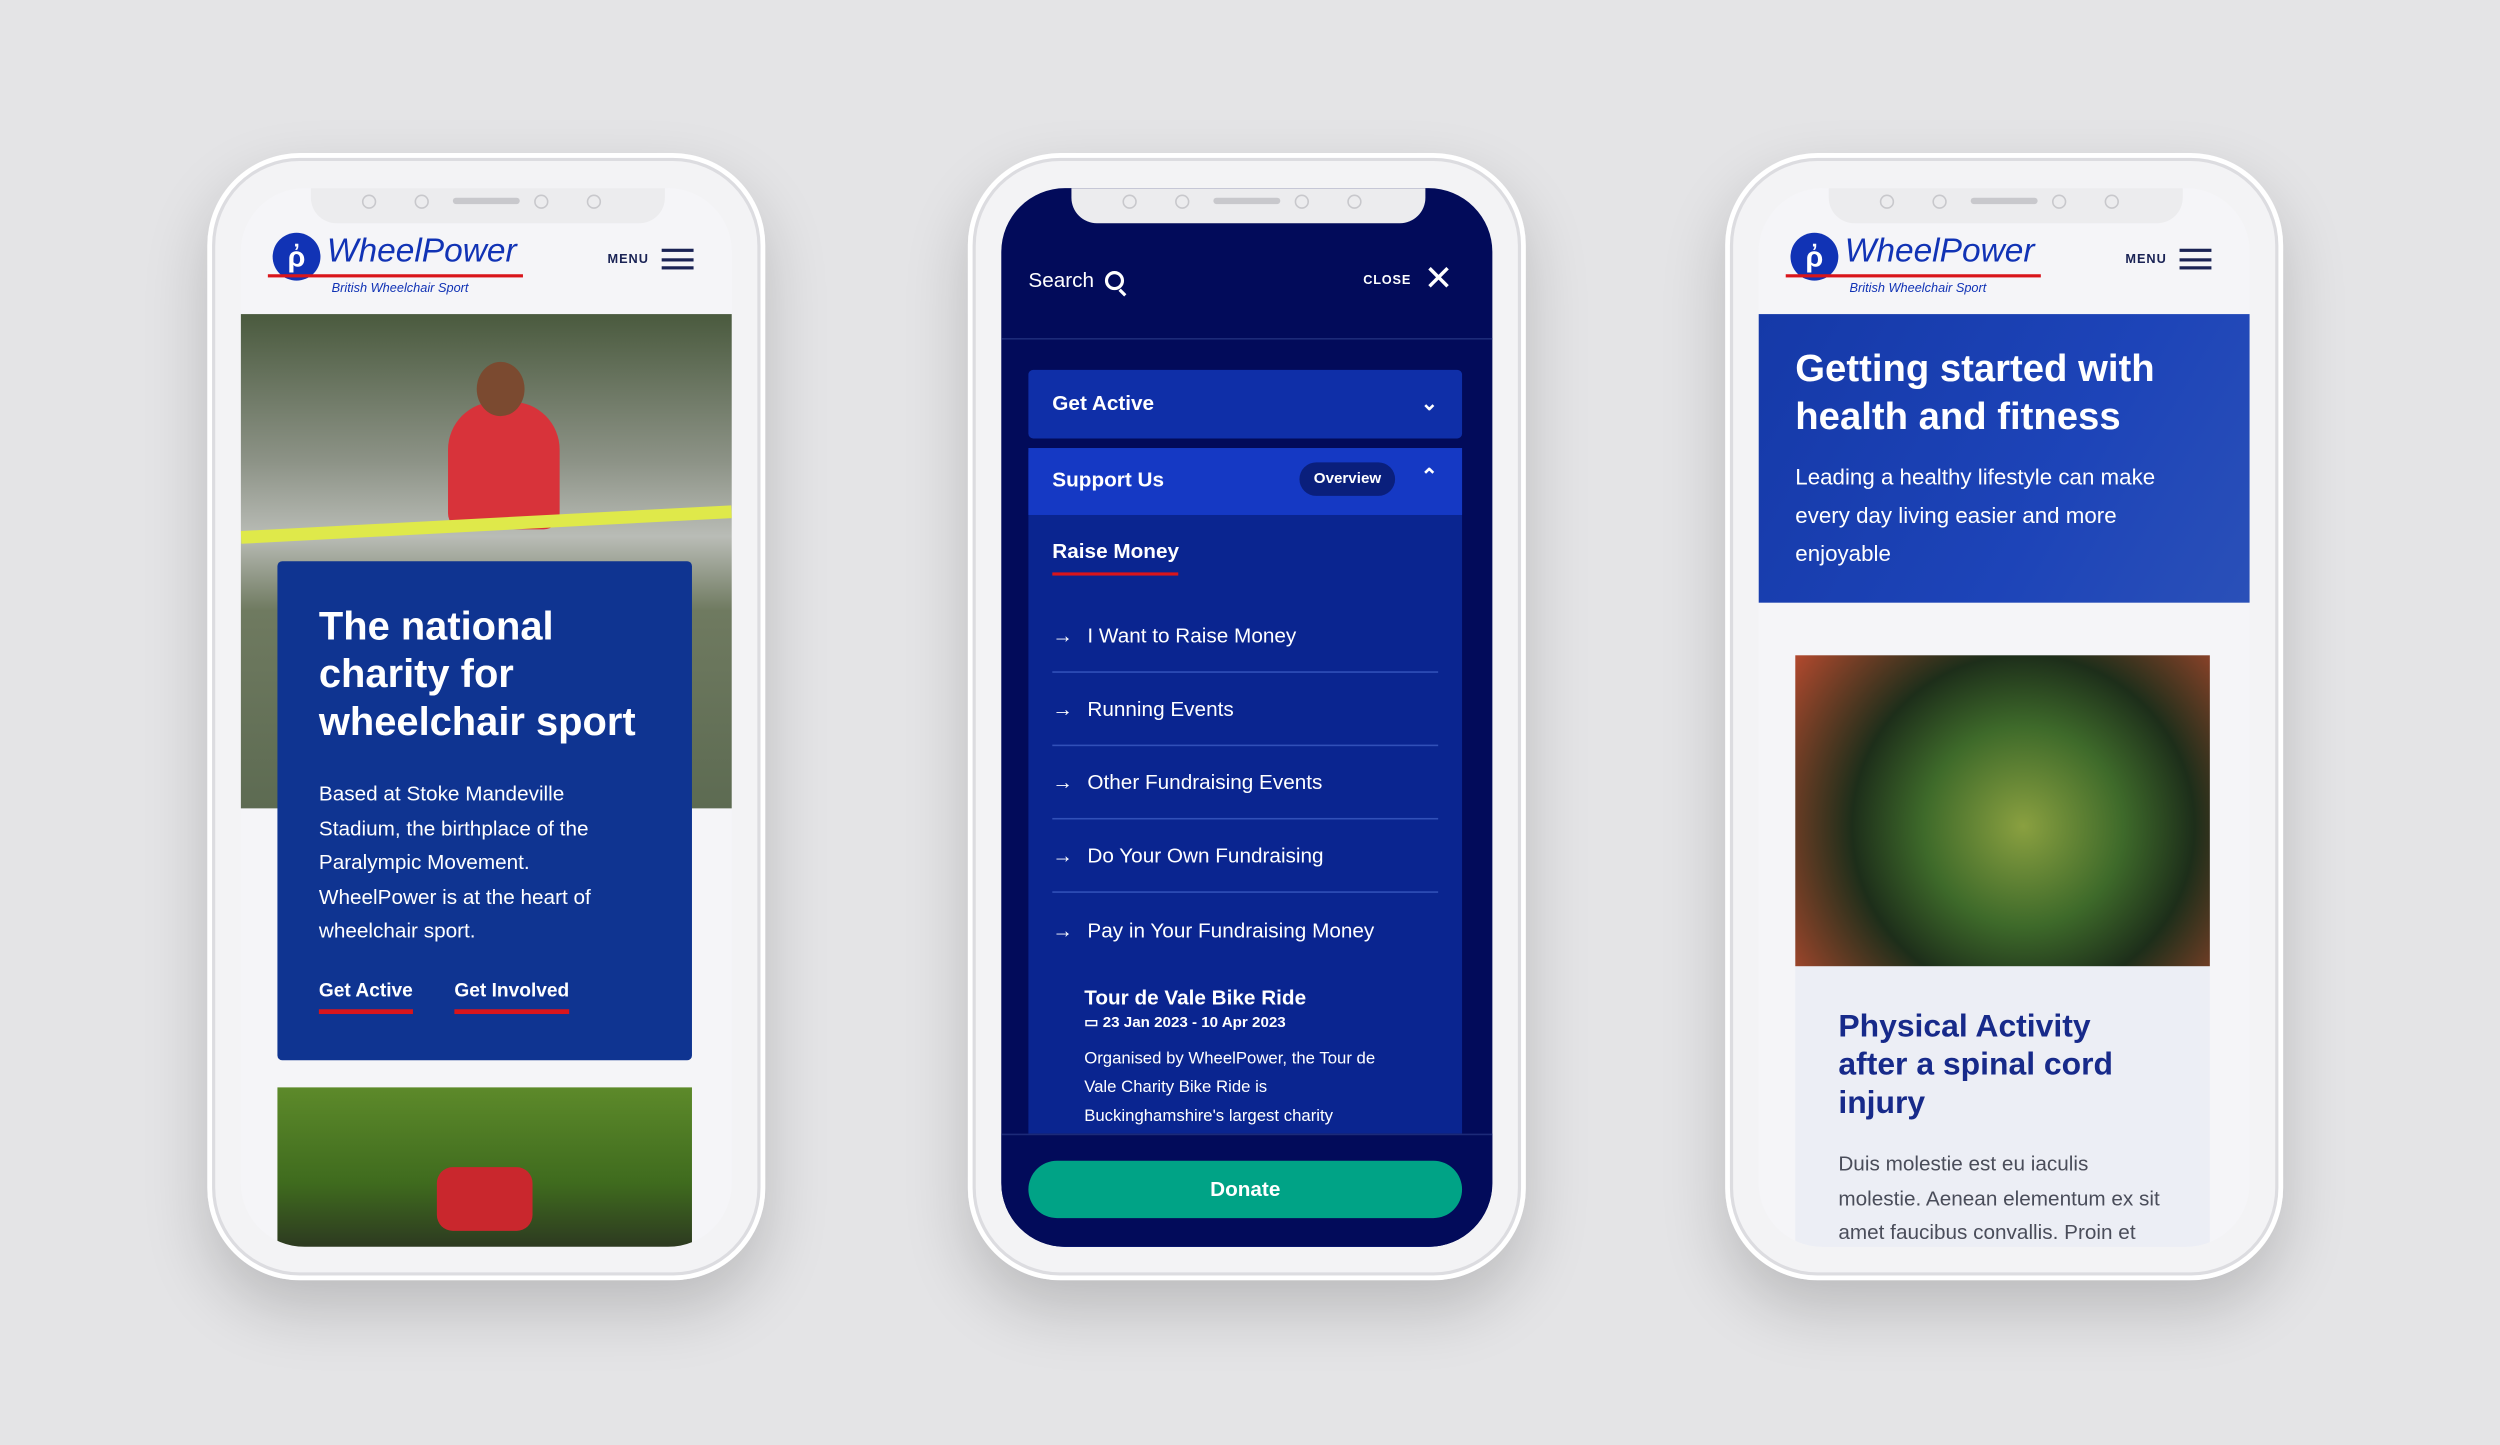 This screenshot has height=1445, width=2500. Describe the element at coordinates (1077, 282) in the screenshot. I see `search-button: Search` at that location.